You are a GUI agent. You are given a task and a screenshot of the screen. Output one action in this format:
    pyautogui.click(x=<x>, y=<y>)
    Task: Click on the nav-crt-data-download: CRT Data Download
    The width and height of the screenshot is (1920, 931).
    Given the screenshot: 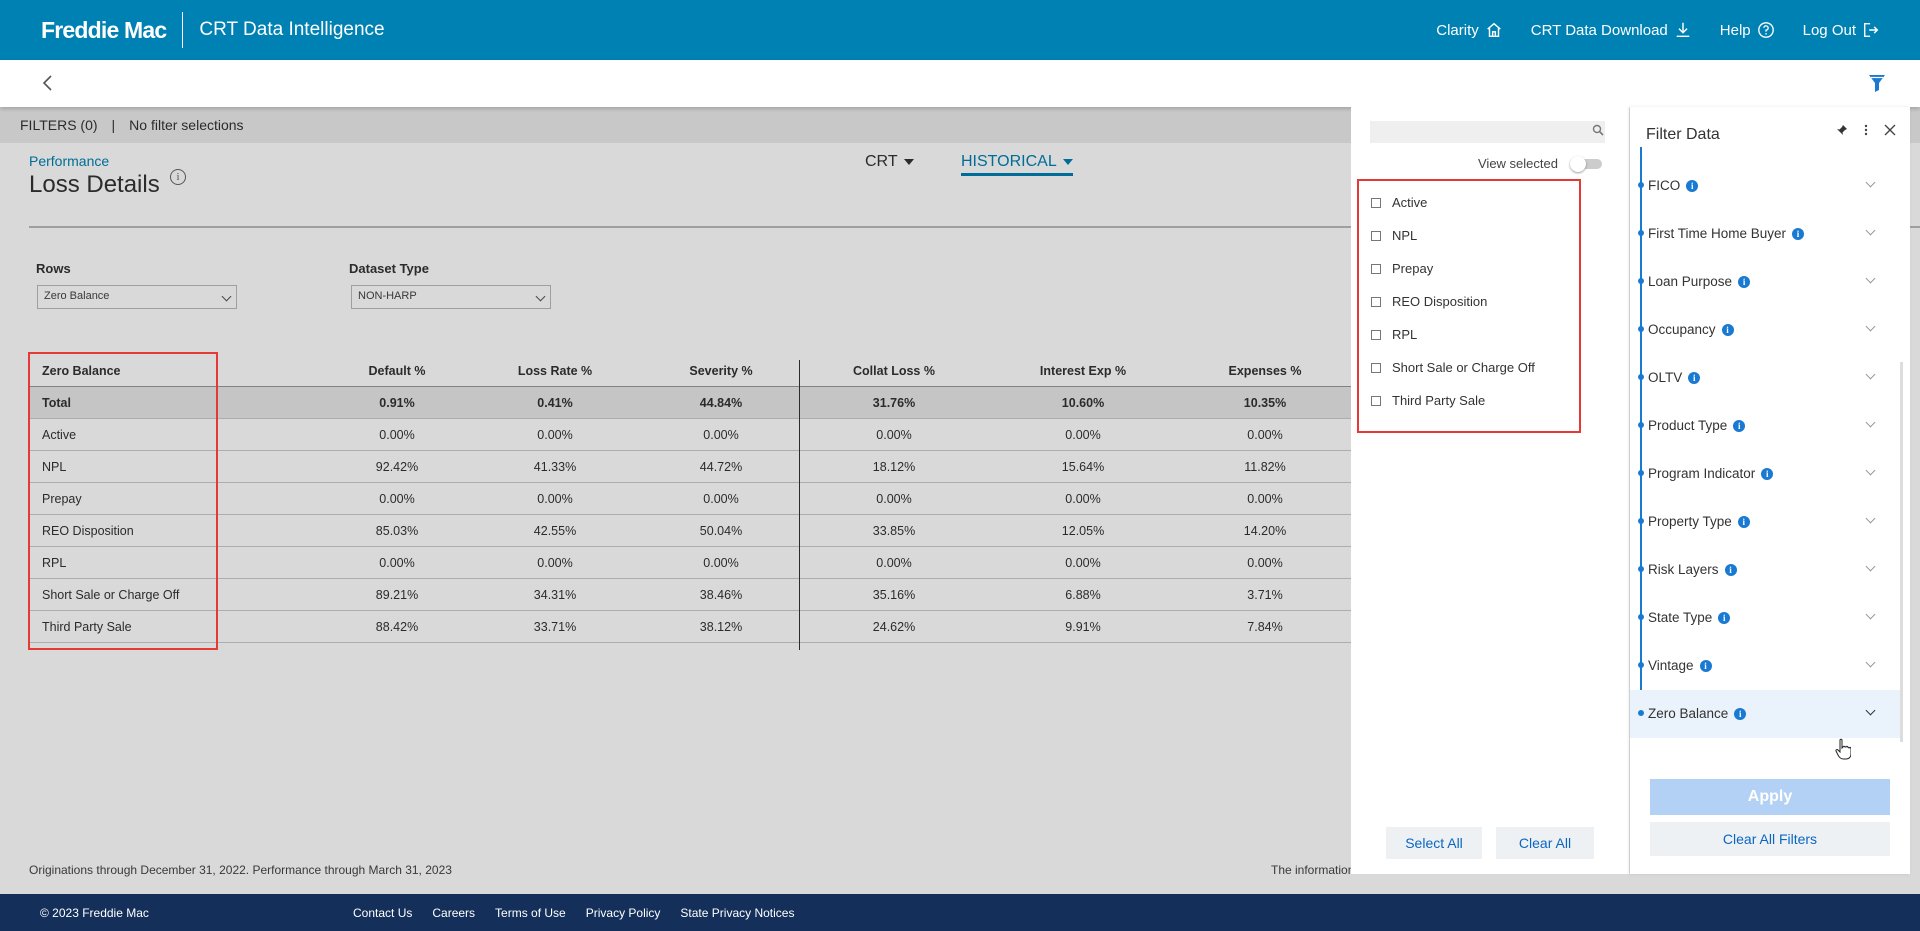 What is the action you would take?
    pyautogui.click(x=1611, y=30)
    